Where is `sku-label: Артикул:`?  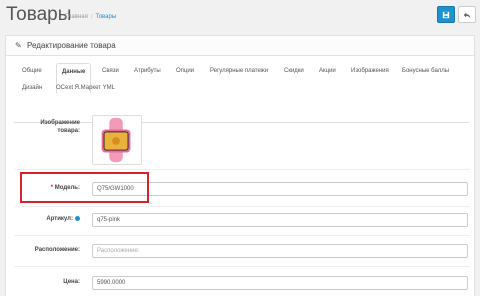 sku-label: Артикул: is located at coordinates (51, 219).